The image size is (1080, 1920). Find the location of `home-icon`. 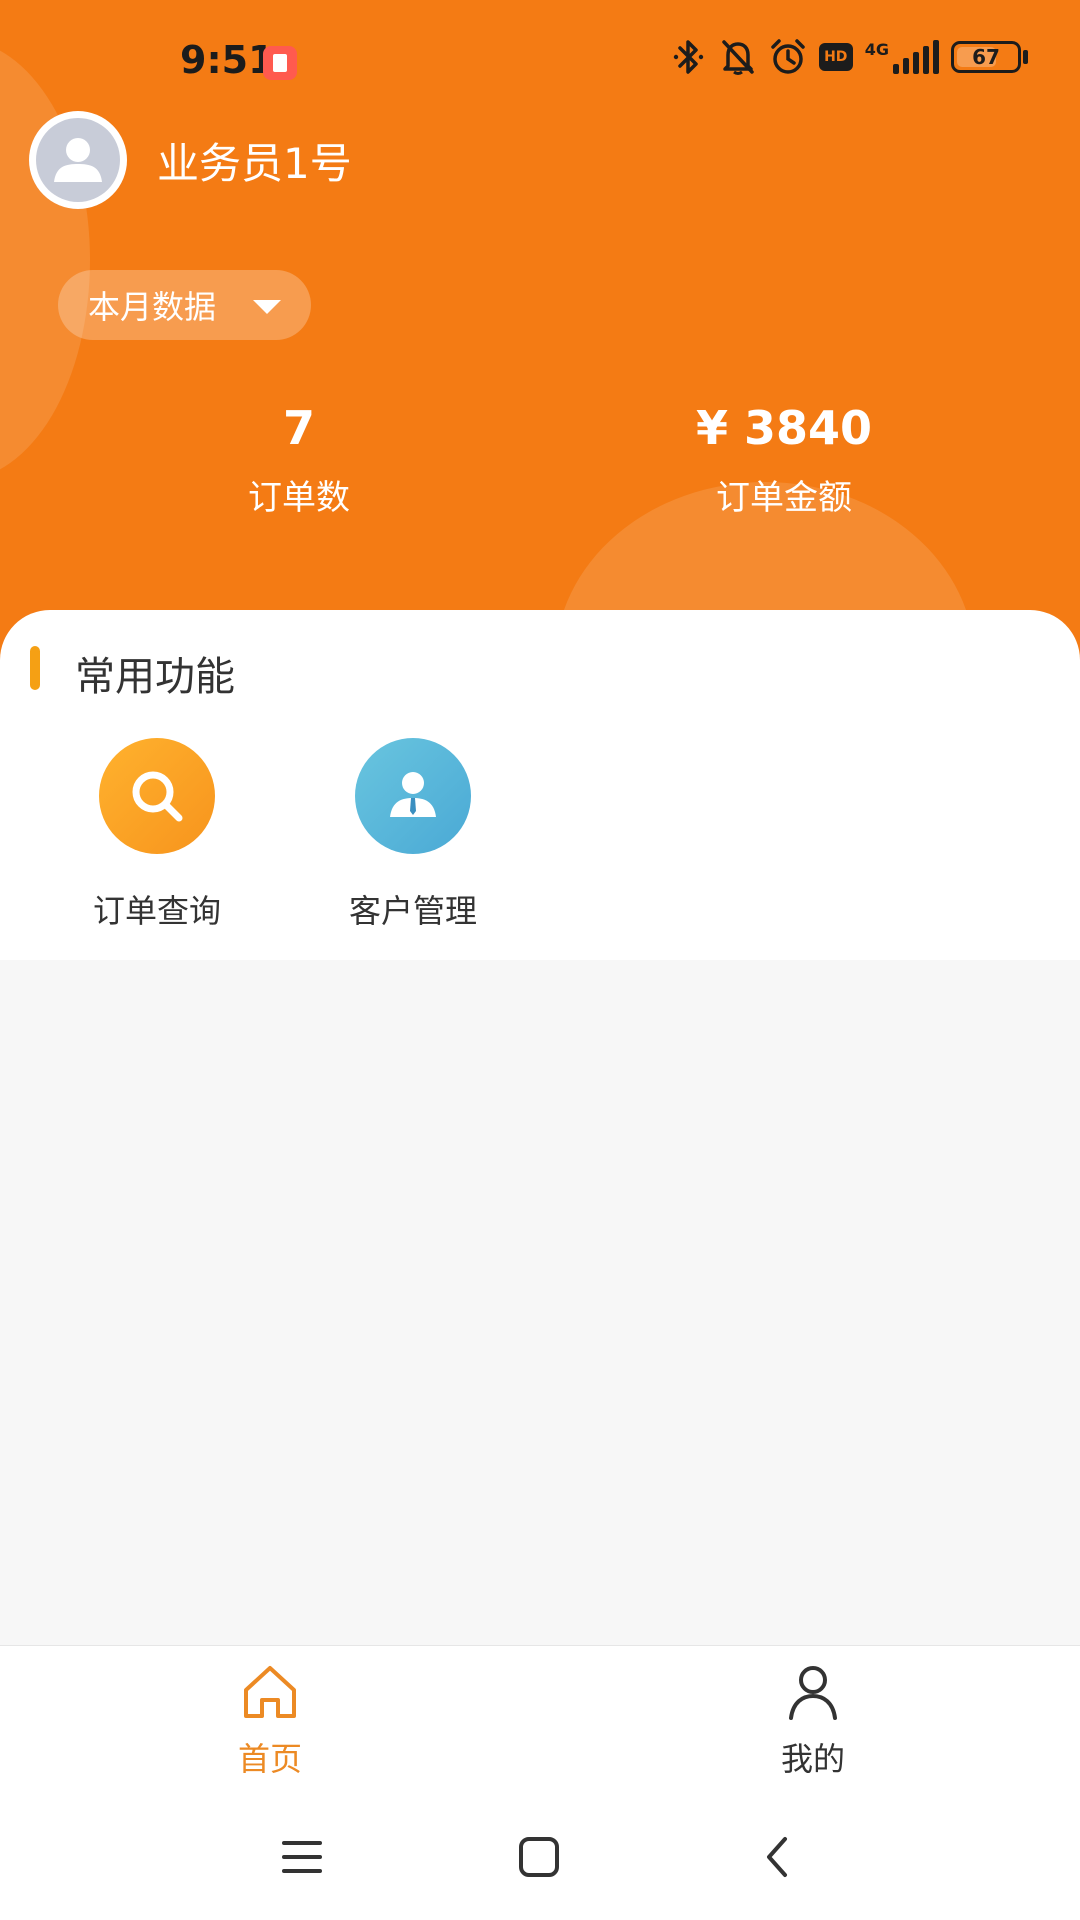

home-icon is located at coordinates (270, 1692).